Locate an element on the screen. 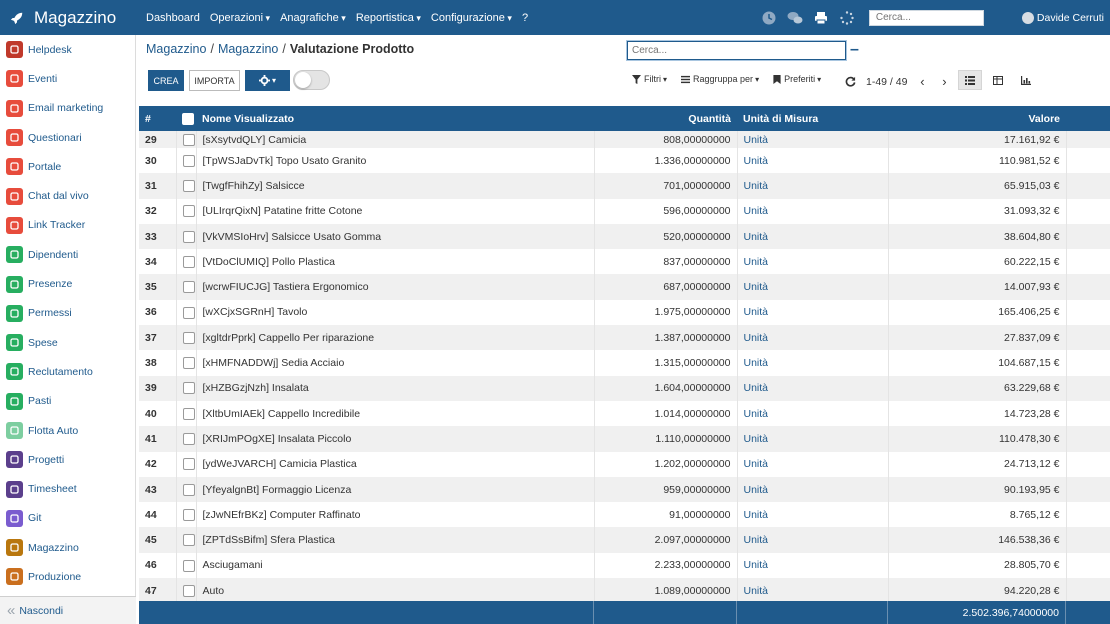 Image resolution: width=1110 pixels, height=624 pixels. import-button: IMPORTA is located at coordinates (214, 80).